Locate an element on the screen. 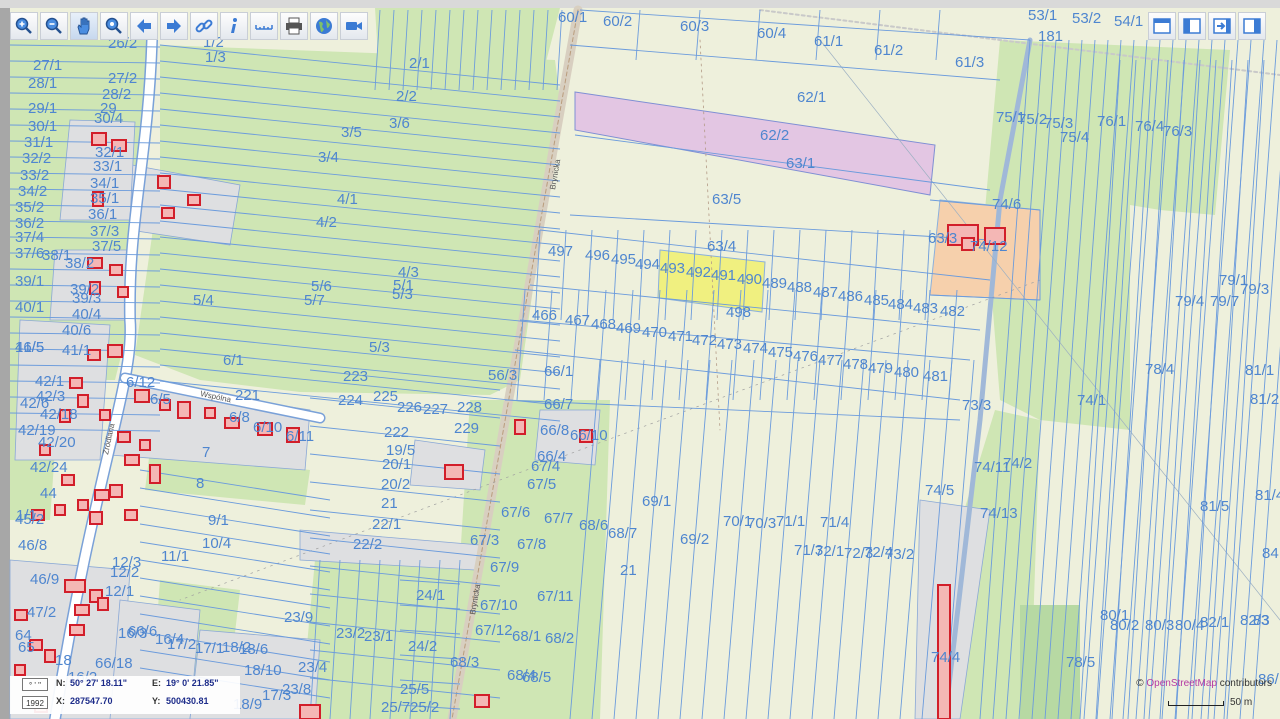  parcel-label: 81/4 is located at coordinates (1267, 495).